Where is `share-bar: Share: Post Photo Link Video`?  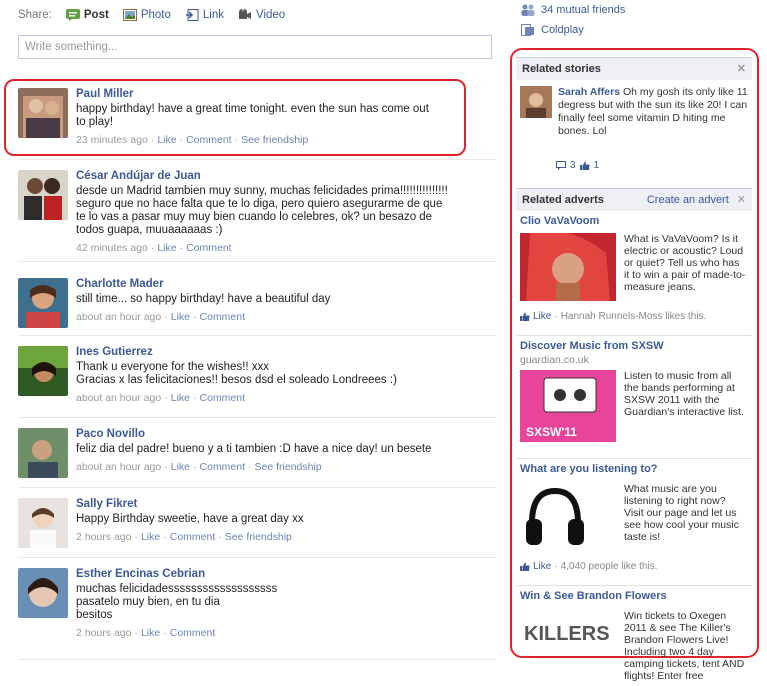
share-bar: Share: Post Photo Link Video is located at coordinates (151, 15).